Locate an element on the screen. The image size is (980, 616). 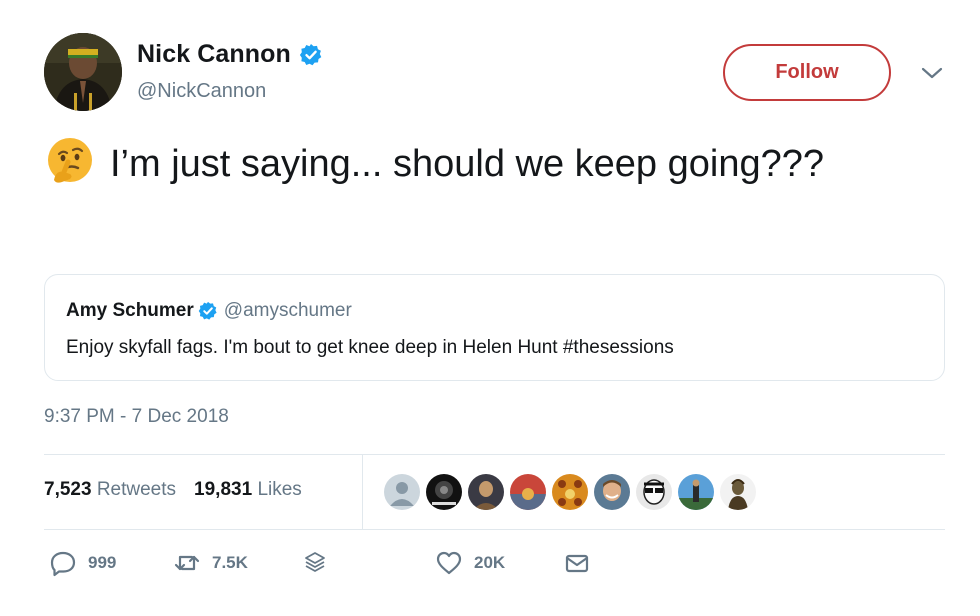
author-handle: @NickCannon is located at coordinates (201, 91).